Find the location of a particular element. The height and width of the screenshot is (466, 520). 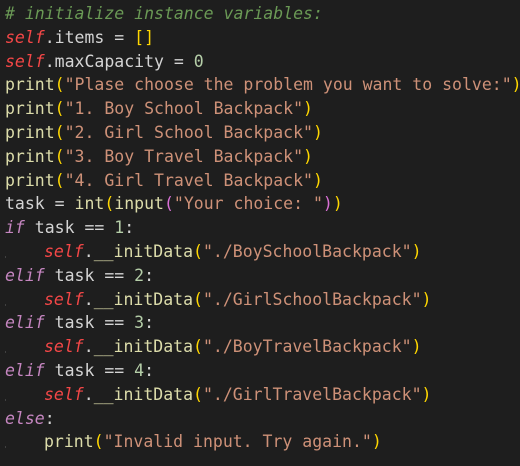

code-line: elif task == 3: is located at coordinates (262, 323).